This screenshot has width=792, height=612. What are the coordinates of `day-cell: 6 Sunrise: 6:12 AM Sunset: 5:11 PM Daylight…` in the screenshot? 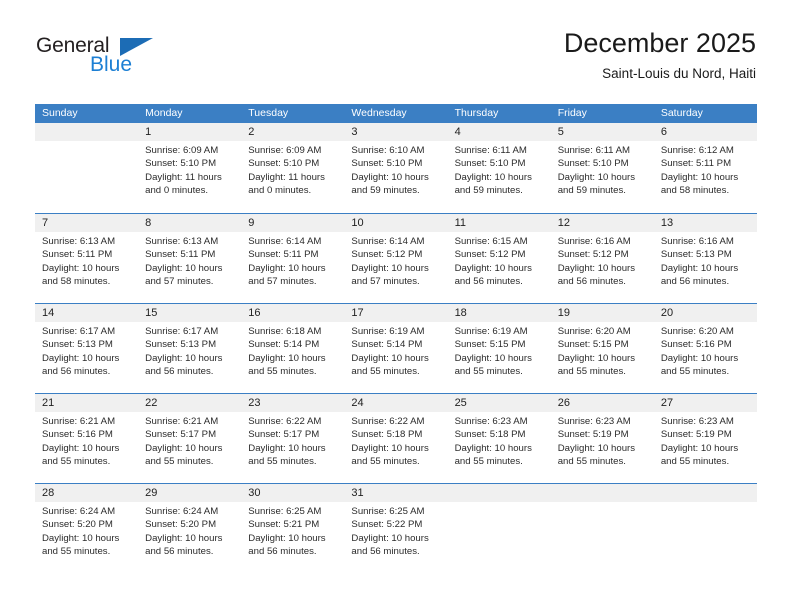 It's located at (705, 168).